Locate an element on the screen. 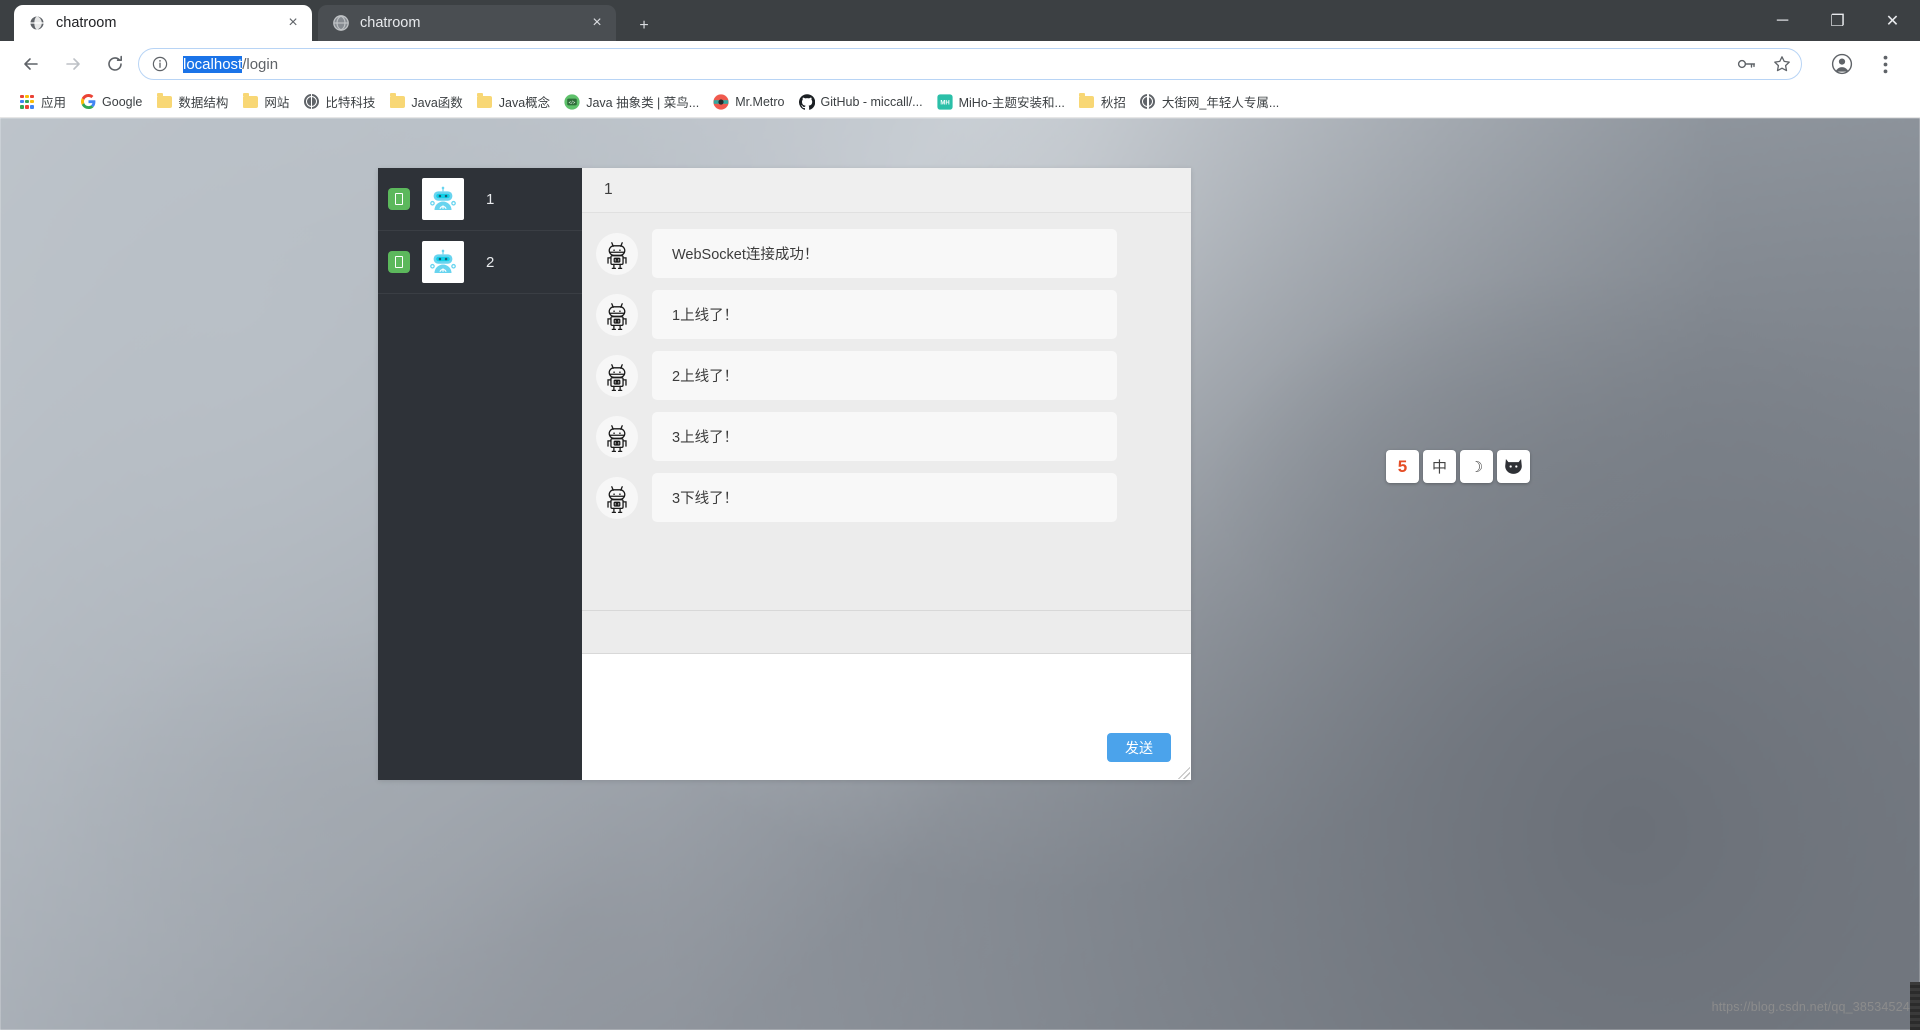 This screenshot has width=1920, height=1030. user-name: 2 is located at coordinates (490, 262).